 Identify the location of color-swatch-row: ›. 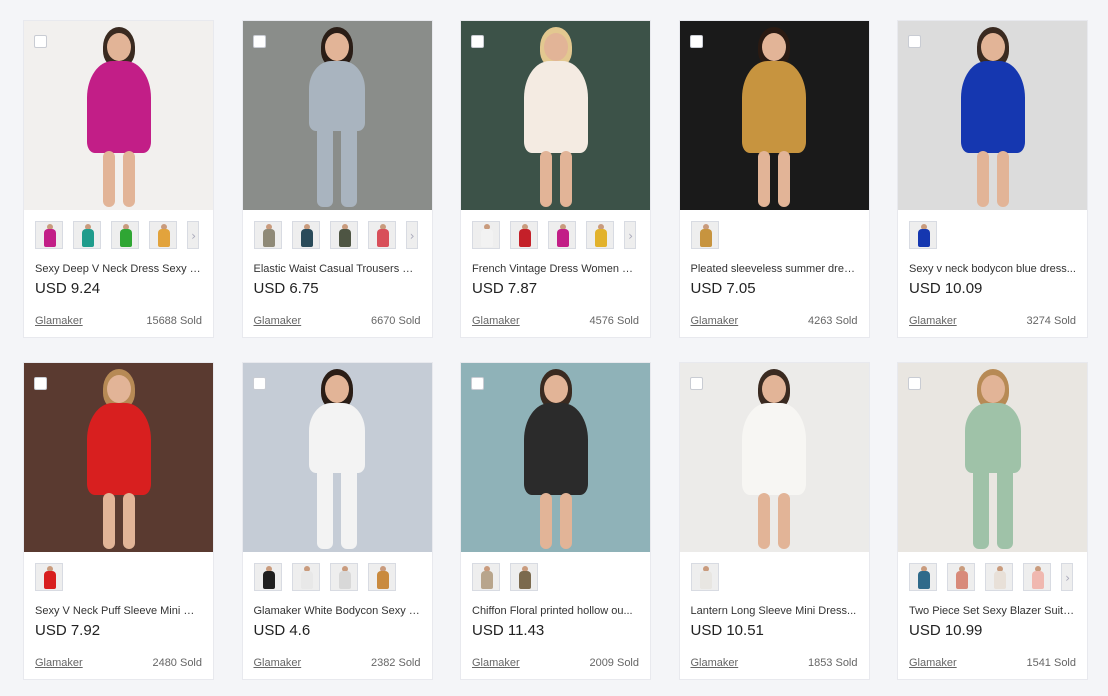
(337, 230).